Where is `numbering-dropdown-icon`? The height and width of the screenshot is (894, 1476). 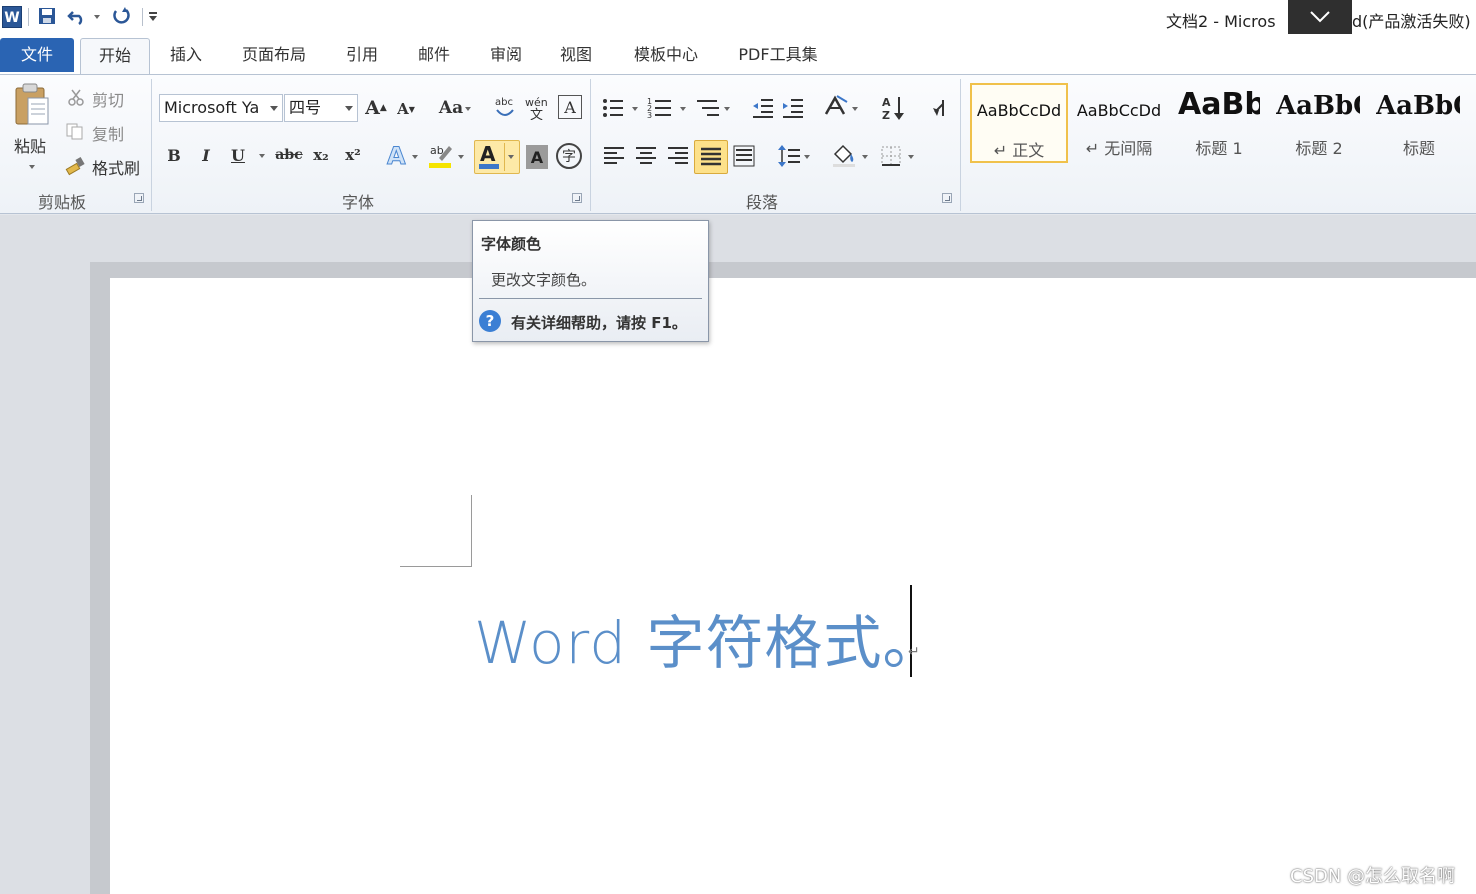
numbering-dropdown-icon is located at coordinates (683, 109).